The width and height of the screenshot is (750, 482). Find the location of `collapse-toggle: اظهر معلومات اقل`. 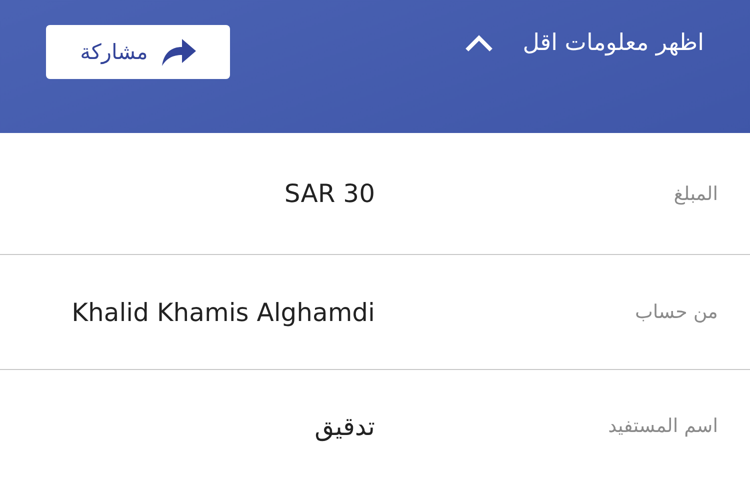

collapse-toggle: اظهر معلومات اقل is located at coordinates (584, 43).